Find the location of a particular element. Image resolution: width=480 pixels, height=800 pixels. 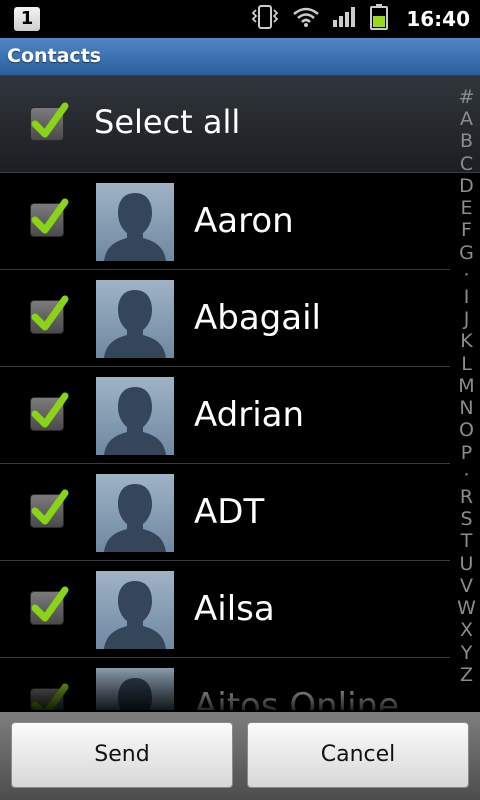

index-letter: S is located at coordinates (466, 519).